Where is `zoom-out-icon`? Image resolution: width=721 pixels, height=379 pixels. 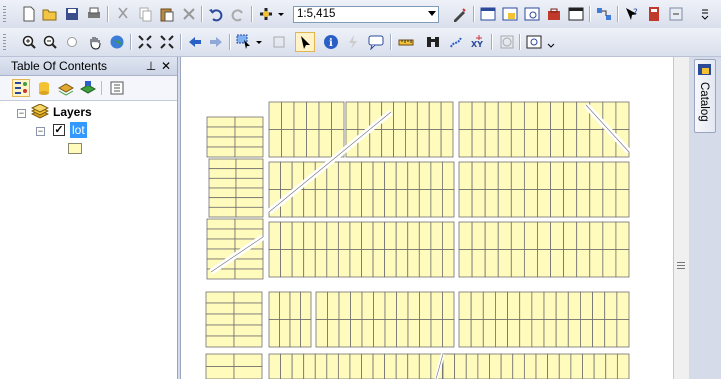 zoom-out-icon is located at coordinates (50, 42).